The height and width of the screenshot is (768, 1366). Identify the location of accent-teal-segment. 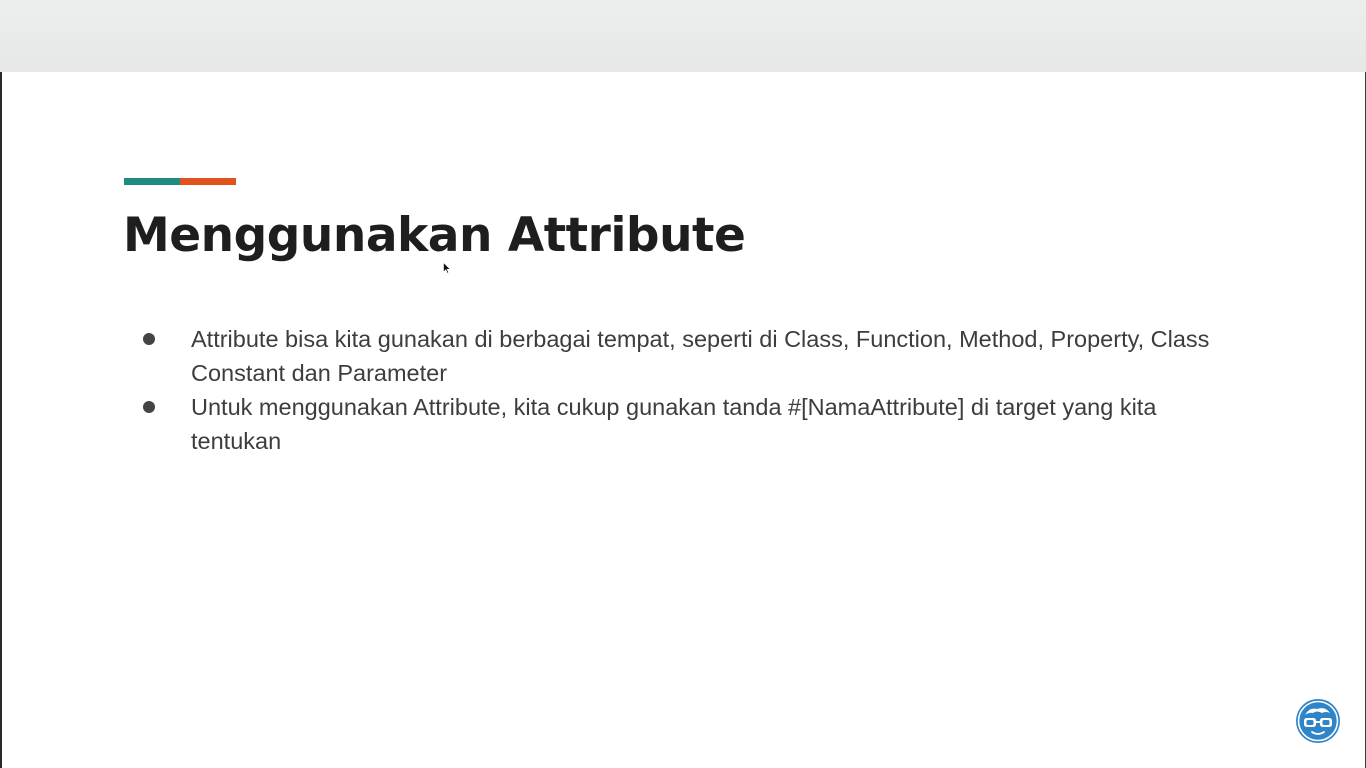
(152, 181).